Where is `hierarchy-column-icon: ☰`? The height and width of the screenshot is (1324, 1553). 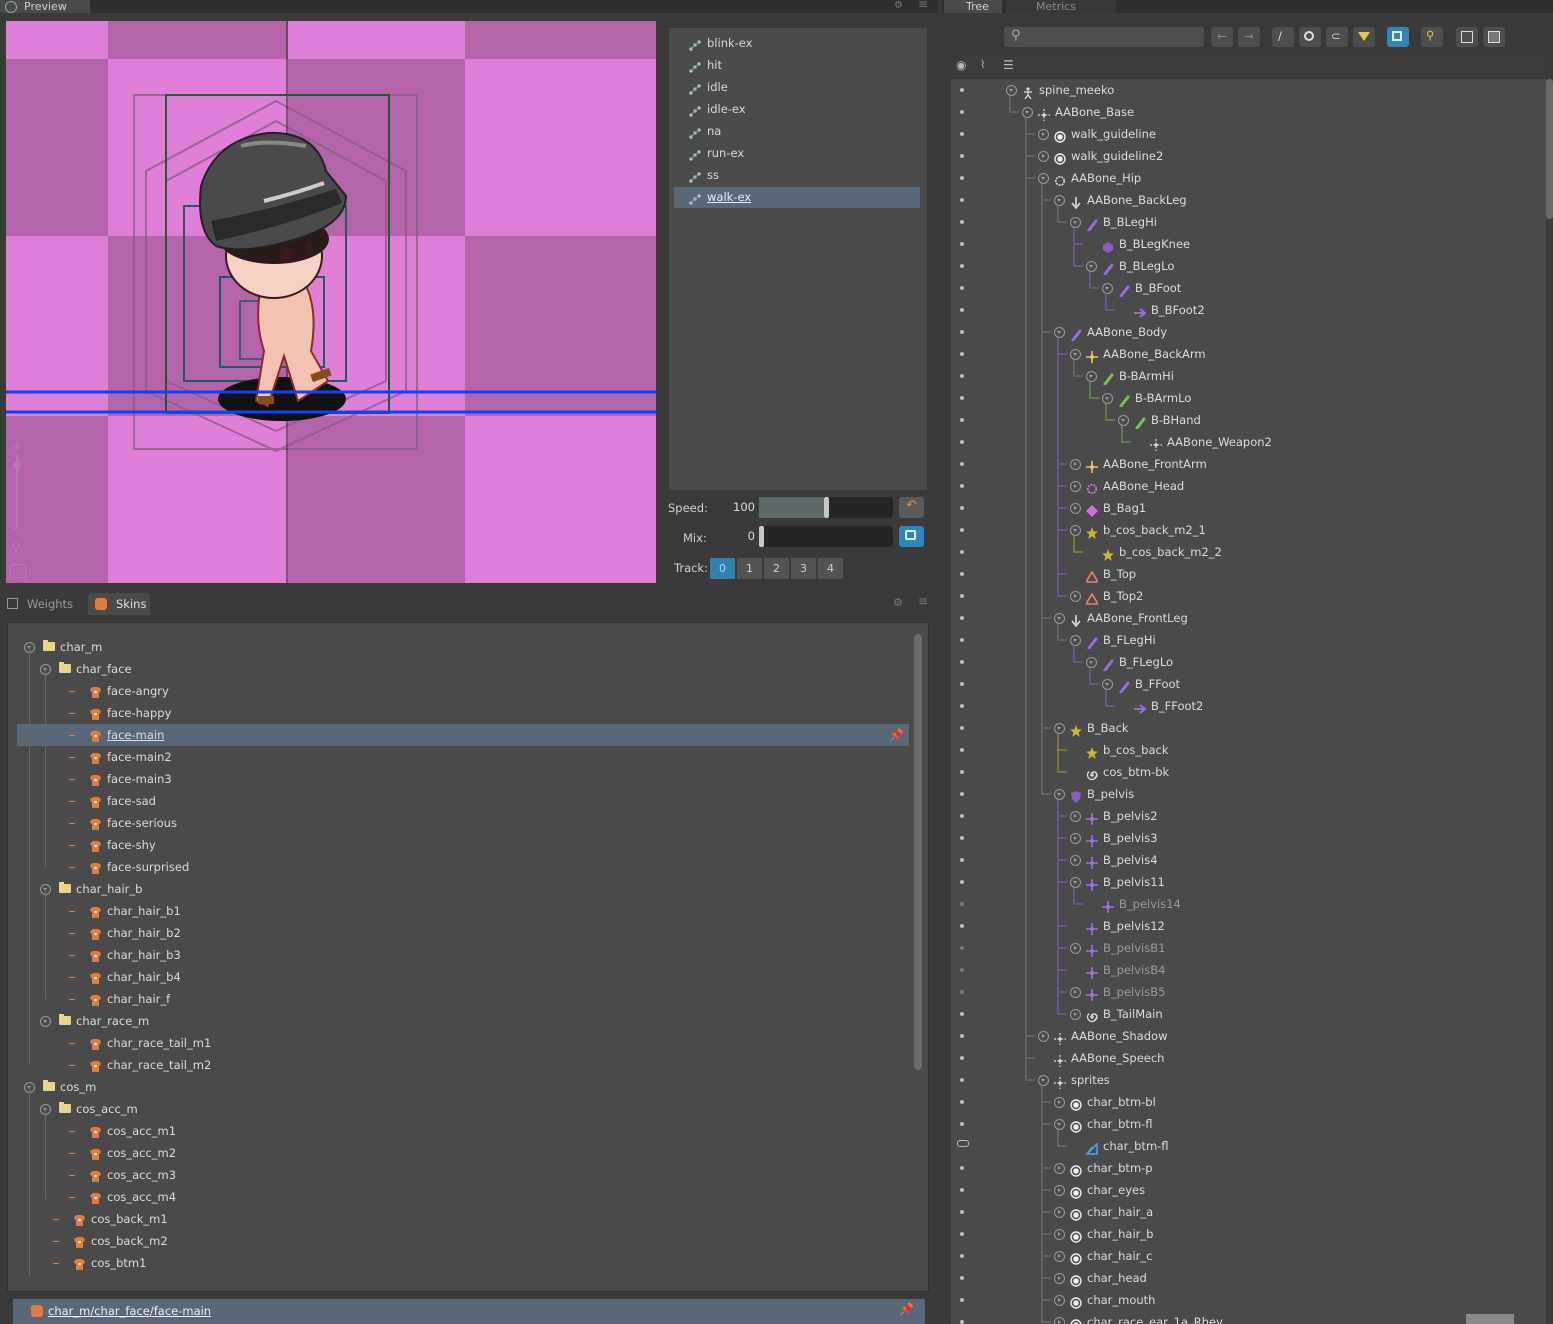
hierarchy-column-icon: ☰ is located at coordinates (1008, 65).